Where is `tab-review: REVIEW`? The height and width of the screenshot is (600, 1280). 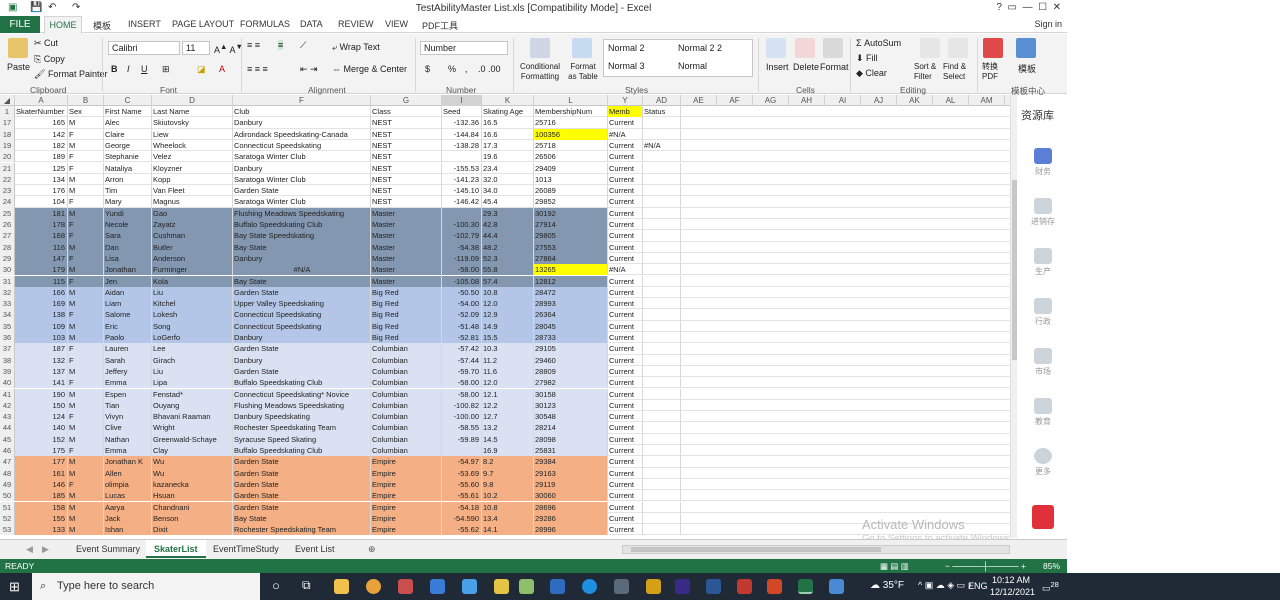 tab-review: REVIEW is located at coordinates (356, 24).